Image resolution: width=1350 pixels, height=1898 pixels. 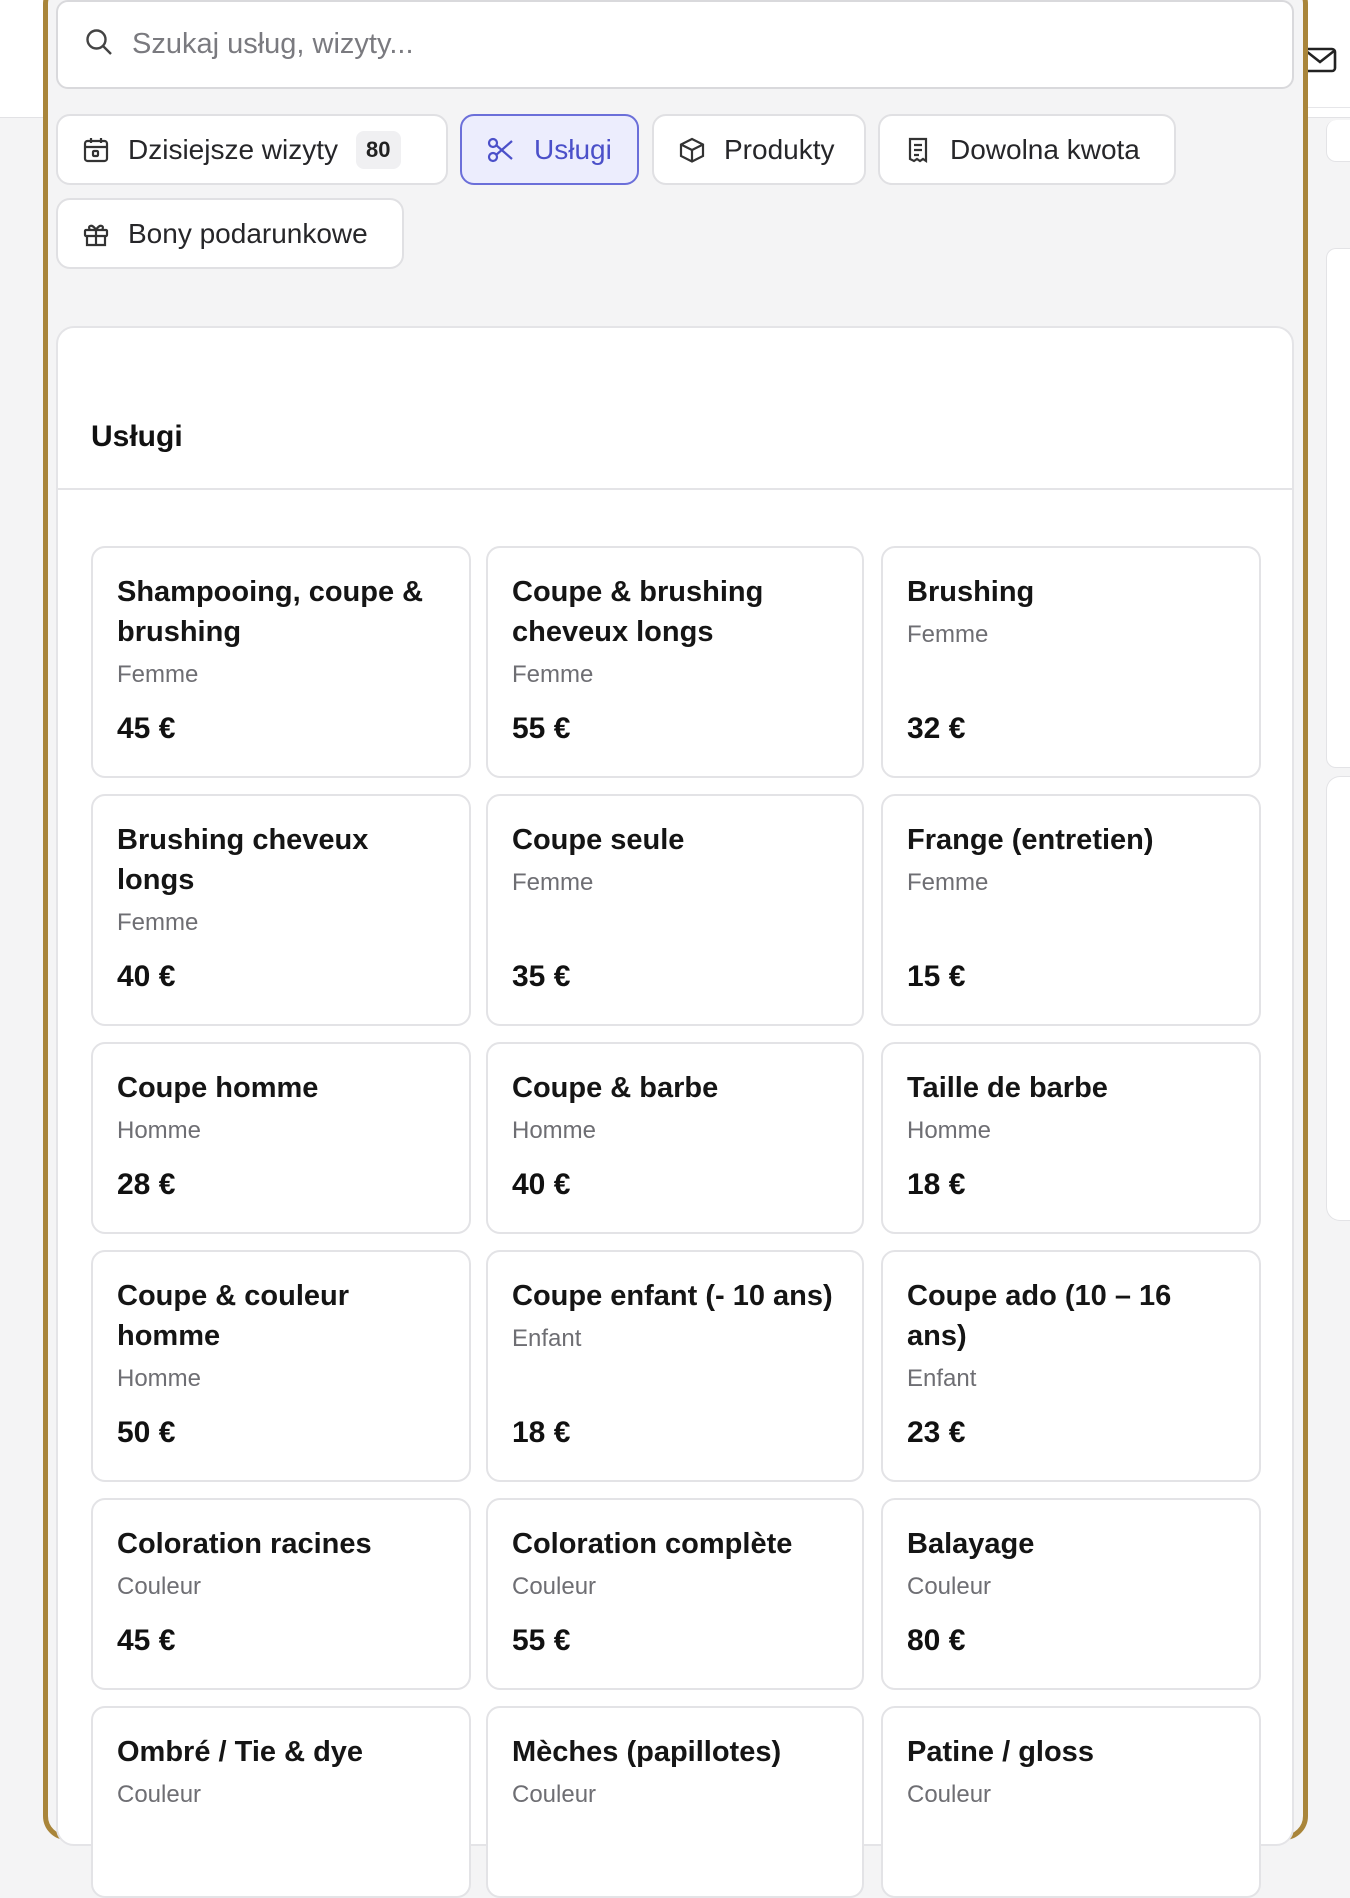 I want to click on service-name: Coupe & barbe, so click(x=615, y=1088).